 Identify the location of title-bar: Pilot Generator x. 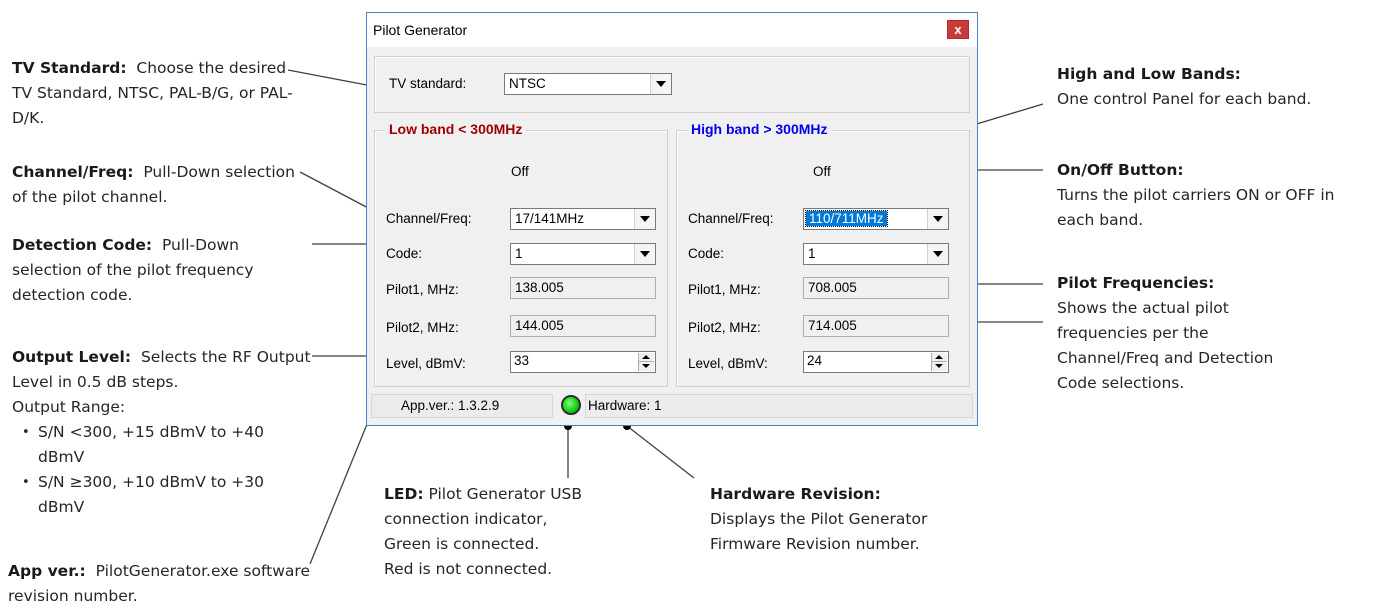
(672, 30).